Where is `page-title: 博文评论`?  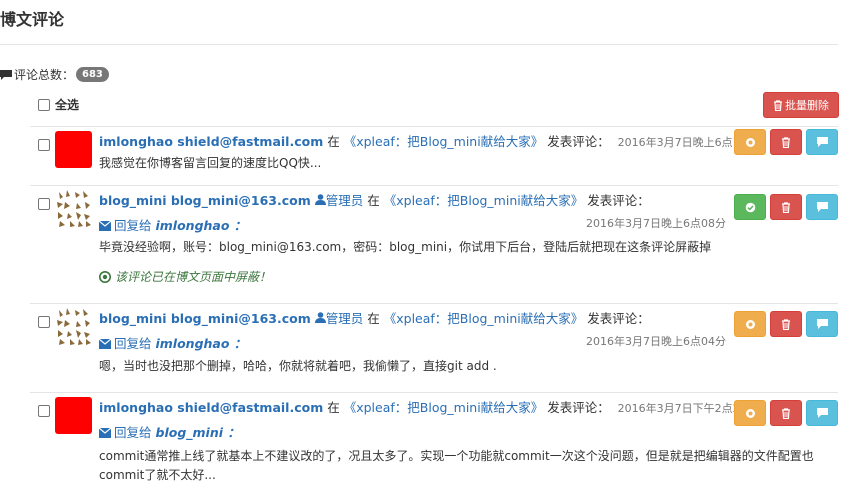 page-title: 博文评论 is located at coordinates (32, 19).